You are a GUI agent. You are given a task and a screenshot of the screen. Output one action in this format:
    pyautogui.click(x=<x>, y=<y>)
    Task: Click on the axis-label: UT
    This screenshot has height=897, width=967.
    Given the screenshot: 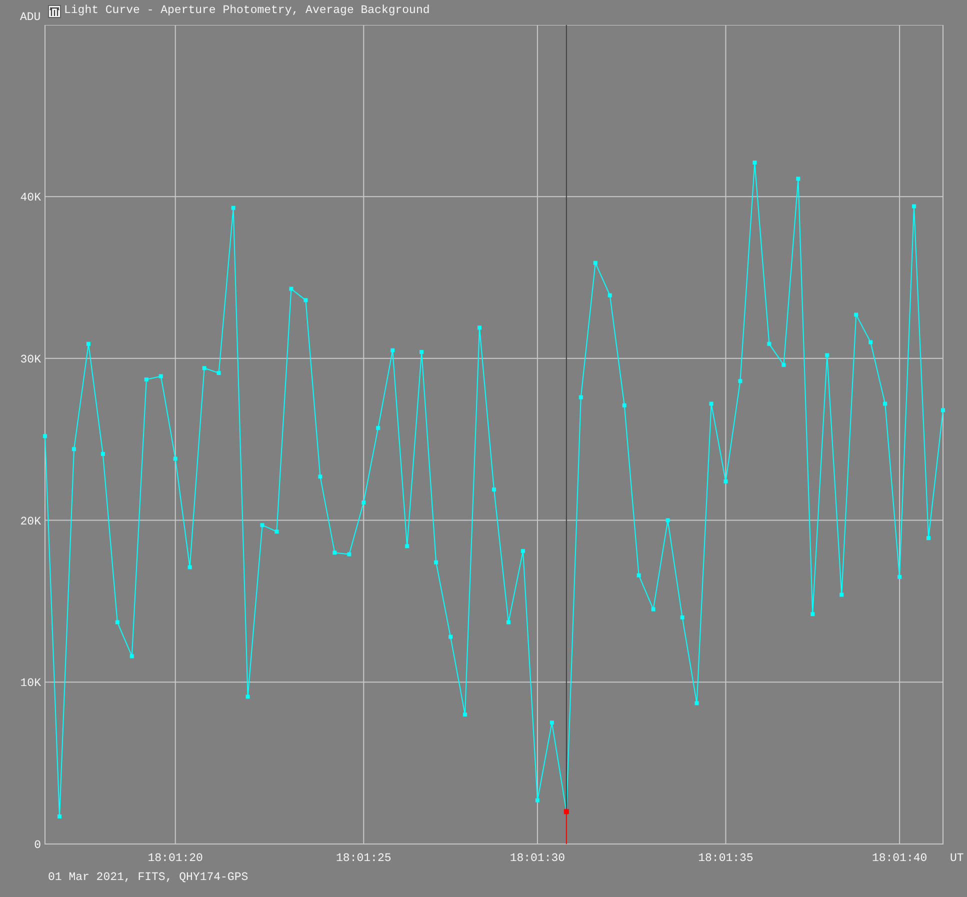 What is the action you would take?
    pyautogui.click(x=957, y=858)
    